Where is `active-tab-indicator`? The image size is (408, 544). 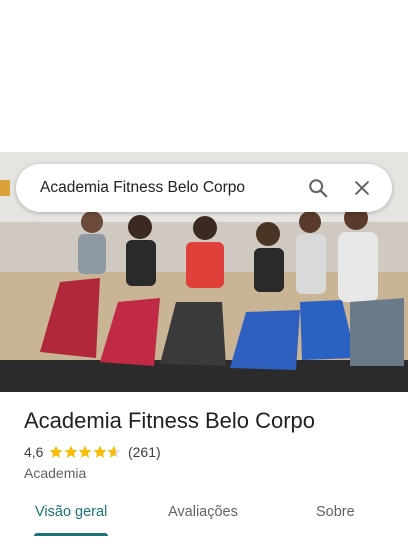
active-tab-indicator is located at coordinates (71, 534).